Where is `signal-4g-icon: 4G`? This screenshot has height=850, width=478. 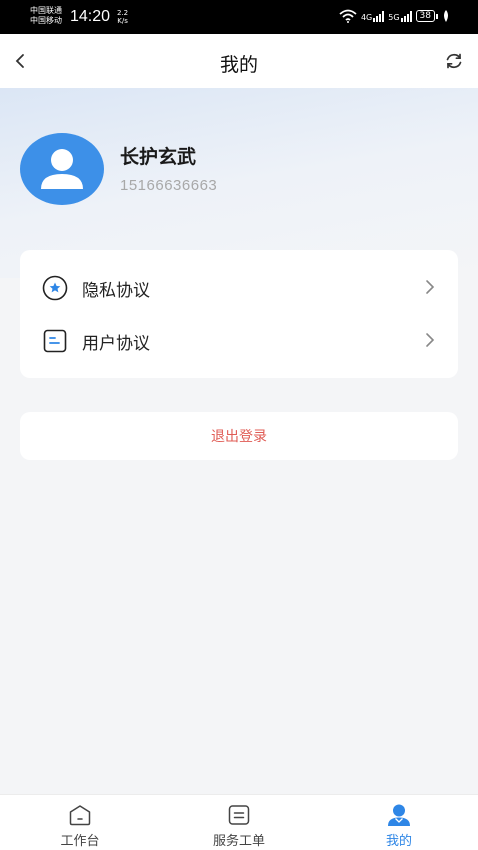 signal-4g-icon: 4G is located at coordinates (372, 16).